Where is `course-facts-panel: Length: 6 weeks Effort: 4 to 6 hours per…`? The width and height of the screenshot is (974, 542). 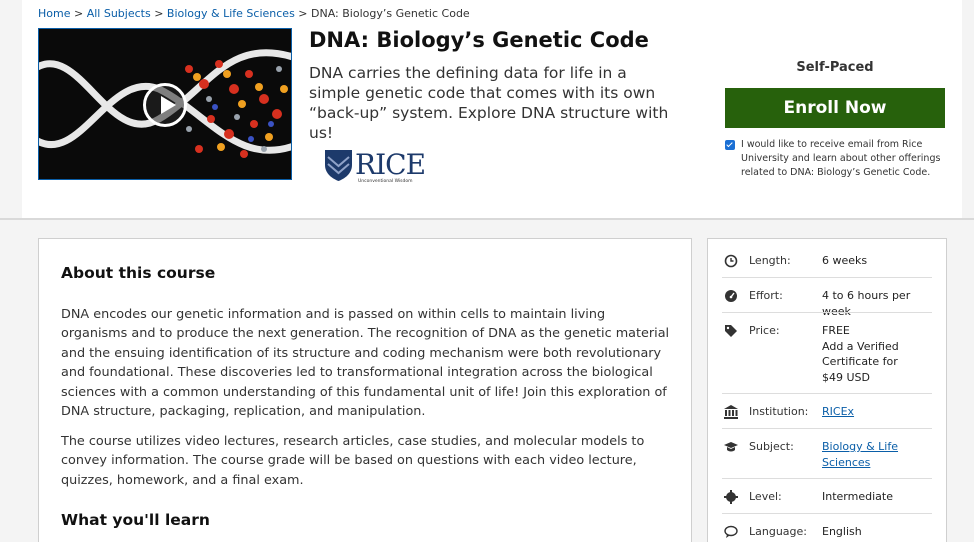 course-facts-panel: Length: 6 weeks Effort: 4 to 6 hours per… is located at coordinates (827, 390).